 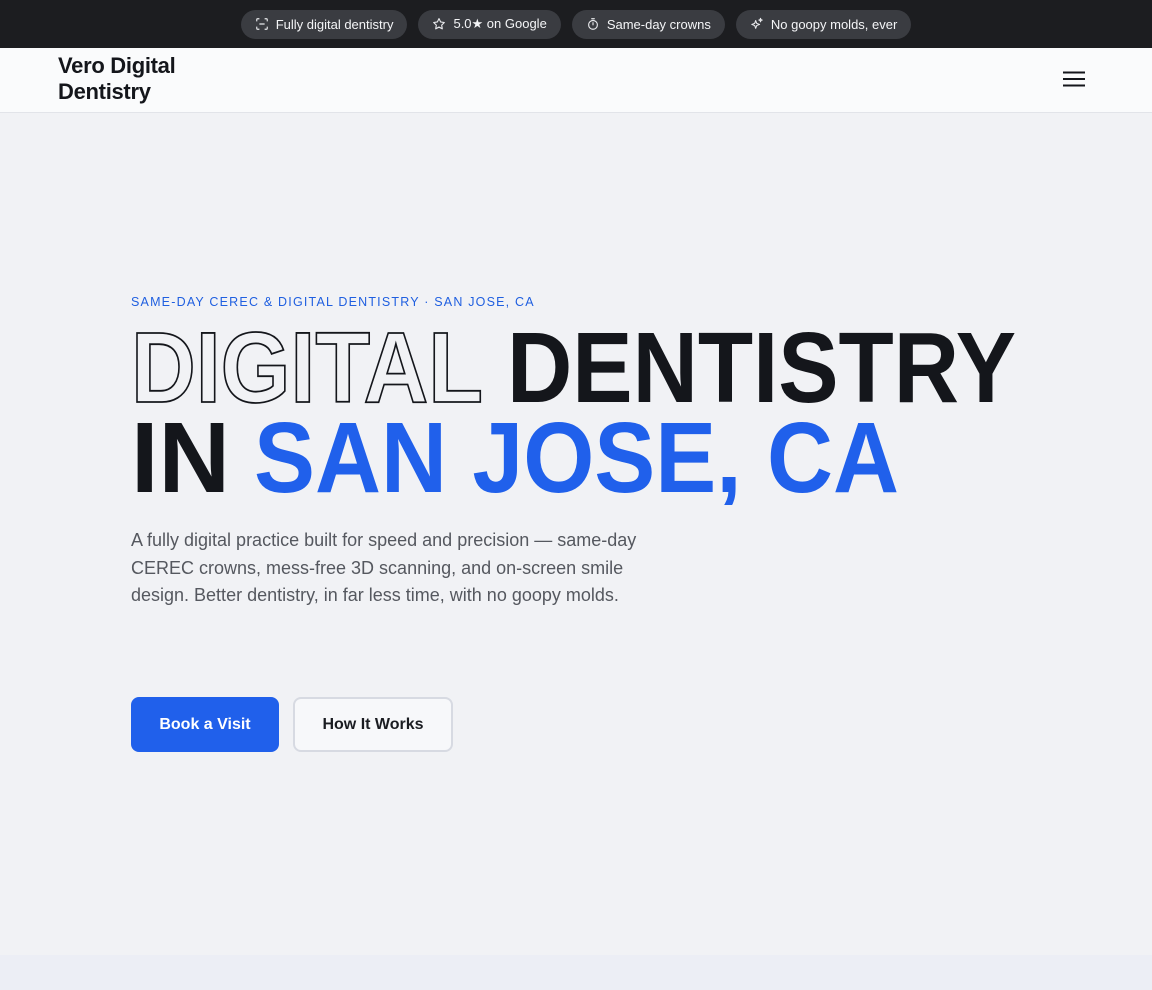 I want to click on next-section-edge, so click(x=576, y=972).